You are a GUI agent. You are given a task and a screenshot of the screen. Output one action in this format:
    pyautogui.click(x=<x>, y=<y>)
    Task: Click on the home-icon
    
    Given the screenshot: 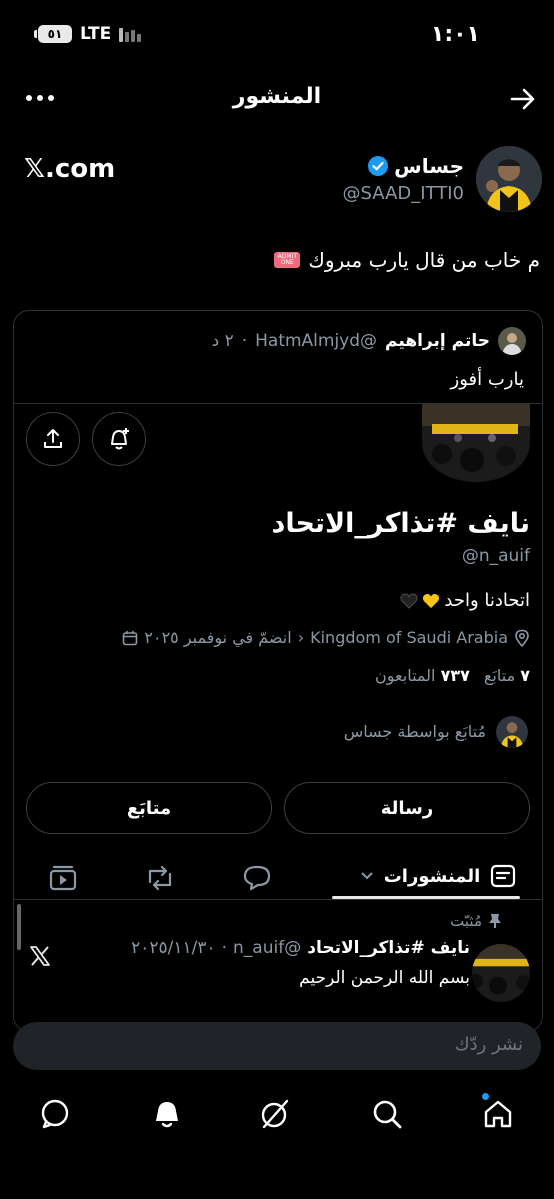 What is the action you would take?
    pyautogui.click(x=498, y=1114)
    